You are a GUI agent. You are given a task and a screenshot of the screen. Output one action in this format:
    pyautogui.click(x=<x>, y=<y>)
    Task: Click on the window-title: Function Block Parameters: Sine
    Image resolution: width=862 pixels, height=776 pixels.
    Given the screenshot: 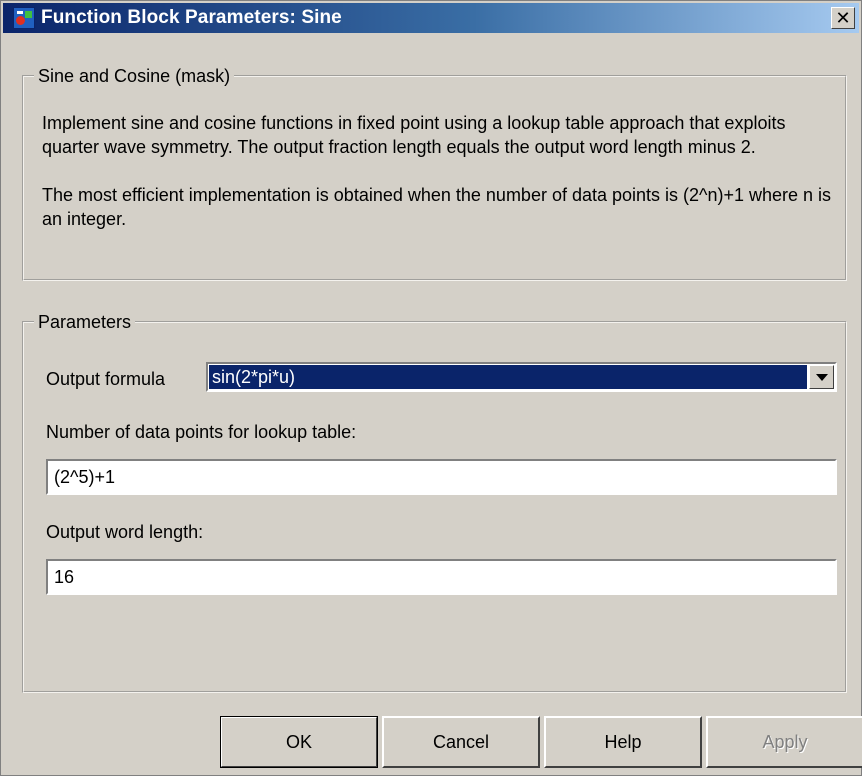 What is the action you would take?
    pyautogui.click(x=191, y=17)
    